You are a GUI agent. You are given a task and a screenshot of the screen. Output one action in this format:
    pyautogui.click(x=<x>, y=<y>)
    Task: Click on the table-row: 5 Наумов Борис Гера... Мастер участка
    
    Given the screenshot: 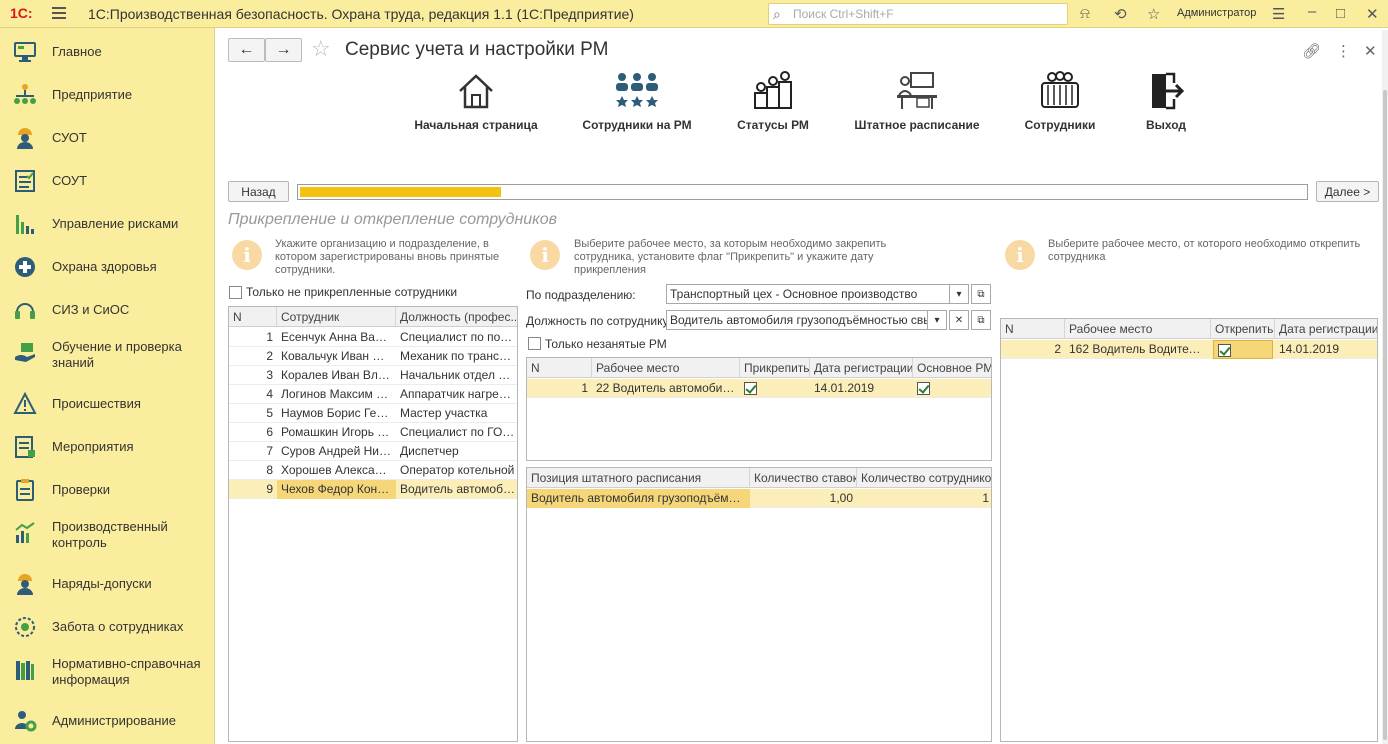 What is the action you would take?
    pyautogui.click(x=373, y=413)
    